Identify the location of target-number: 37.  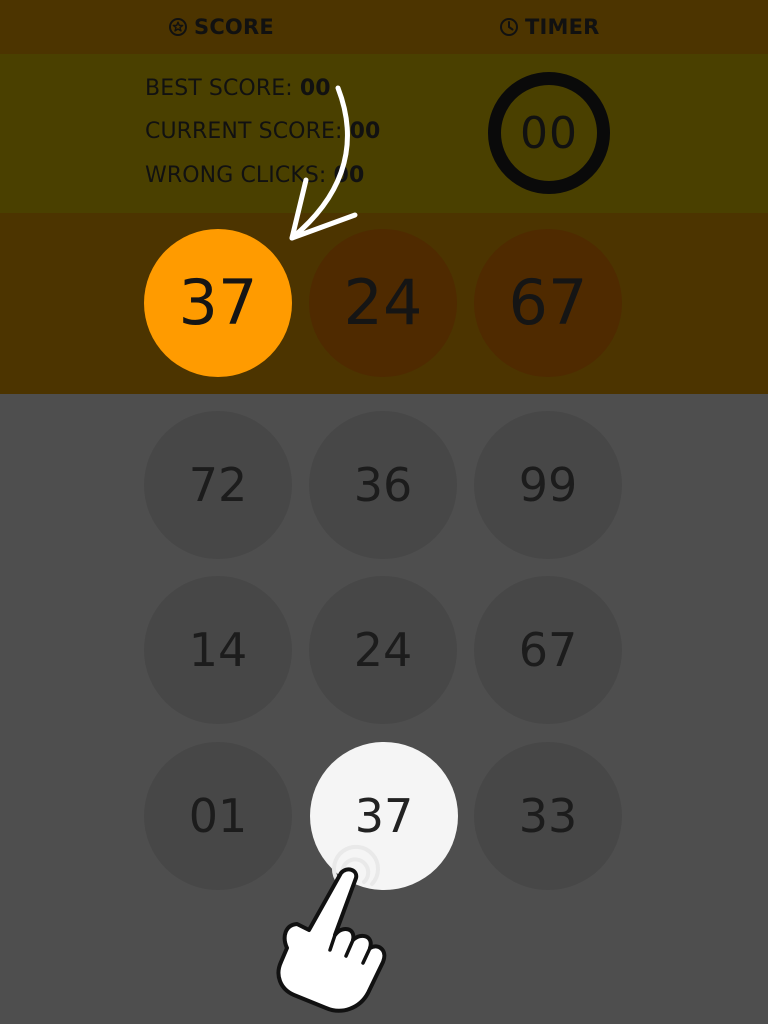
(218, 302).